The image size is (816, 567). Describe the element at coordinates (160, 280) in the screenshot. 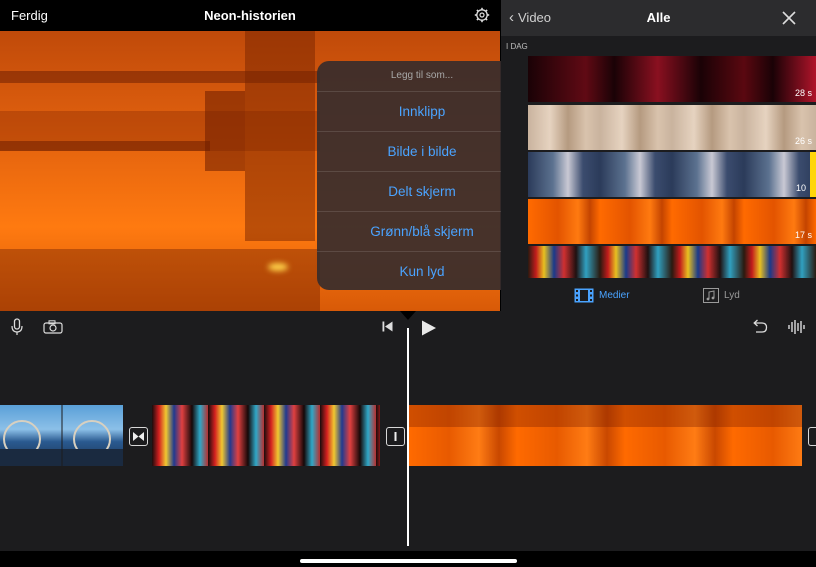

I see `preview-table` at that location.